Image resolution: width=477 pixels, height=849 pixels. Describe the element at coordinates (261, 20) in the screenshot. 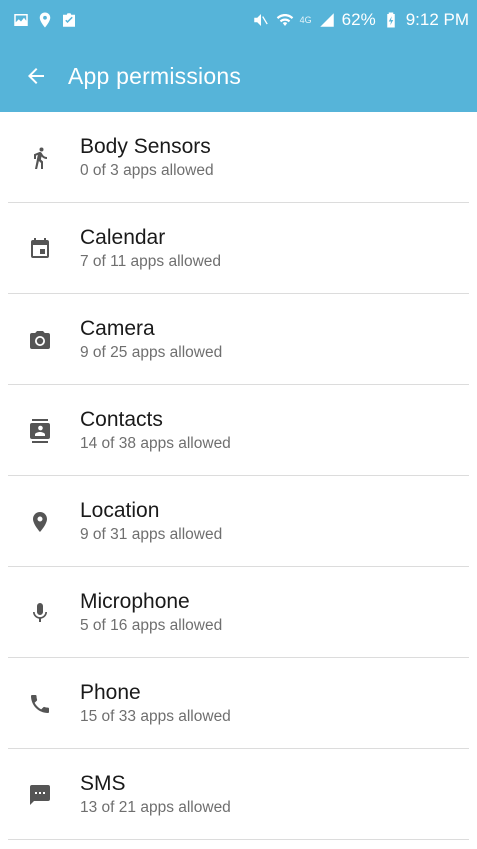

I see `mute-icon` at that location.